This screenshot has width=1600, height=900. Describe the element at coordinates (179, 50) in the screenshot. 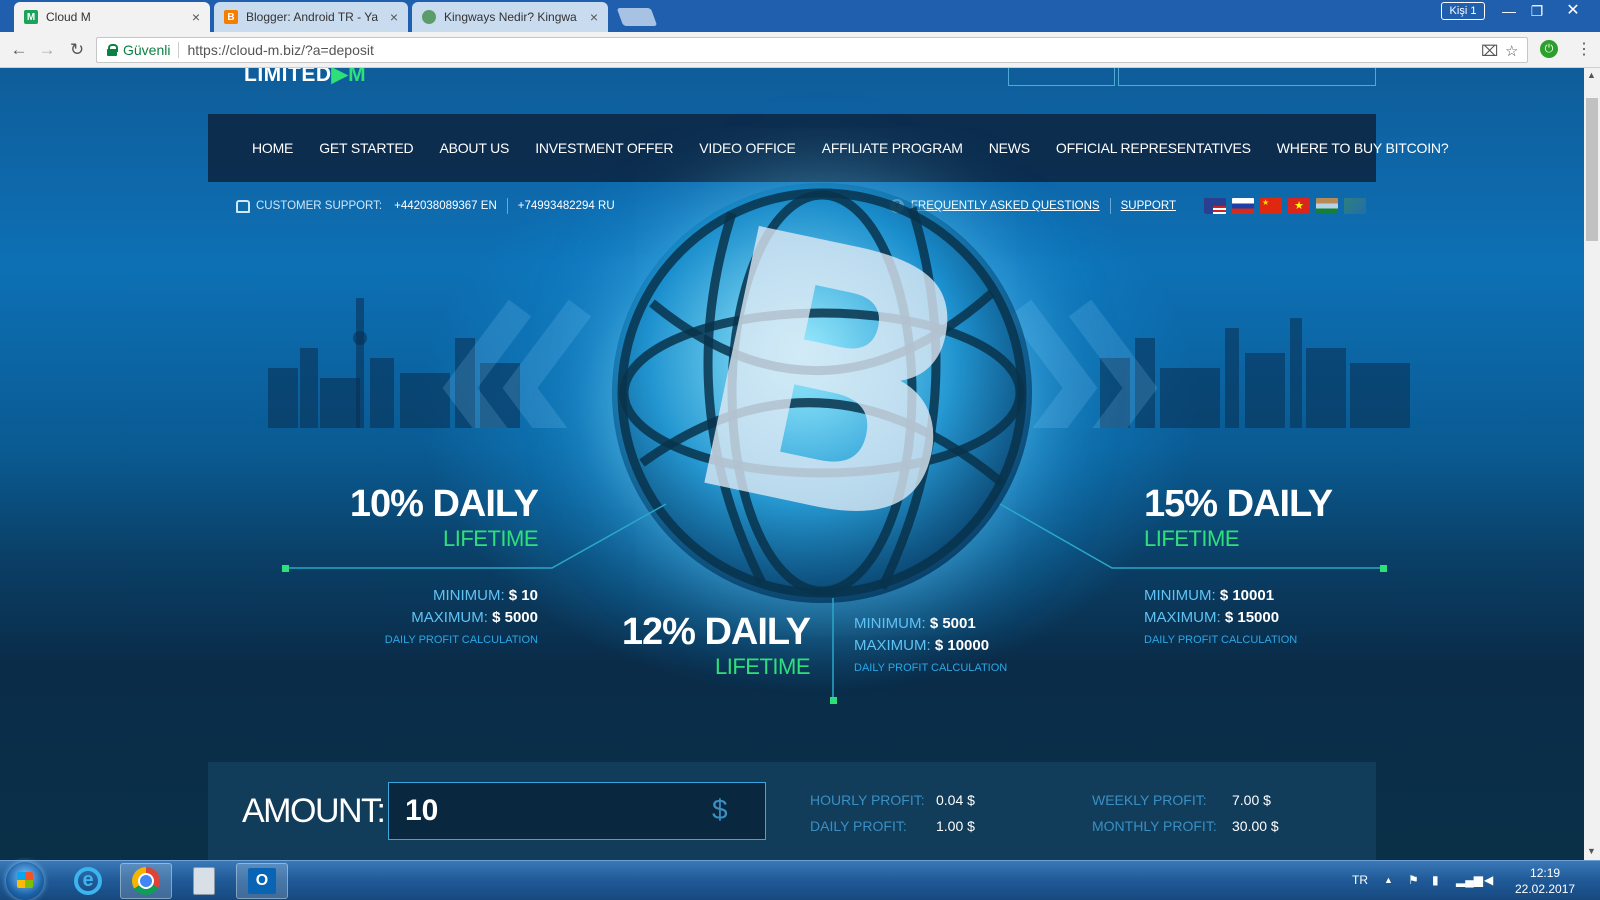

I see `omnibox-divider` at that location.